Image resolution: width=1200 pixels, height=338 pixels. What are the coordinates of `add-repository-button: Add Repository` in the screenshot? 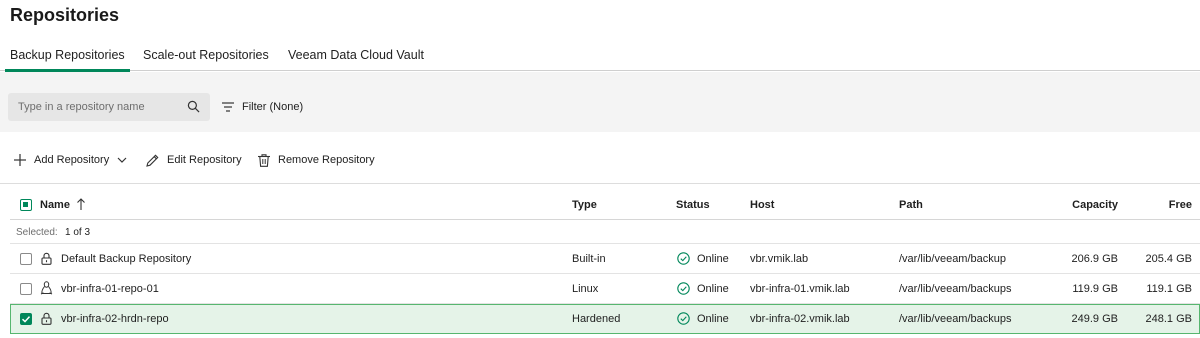 It's located at (70, 160).